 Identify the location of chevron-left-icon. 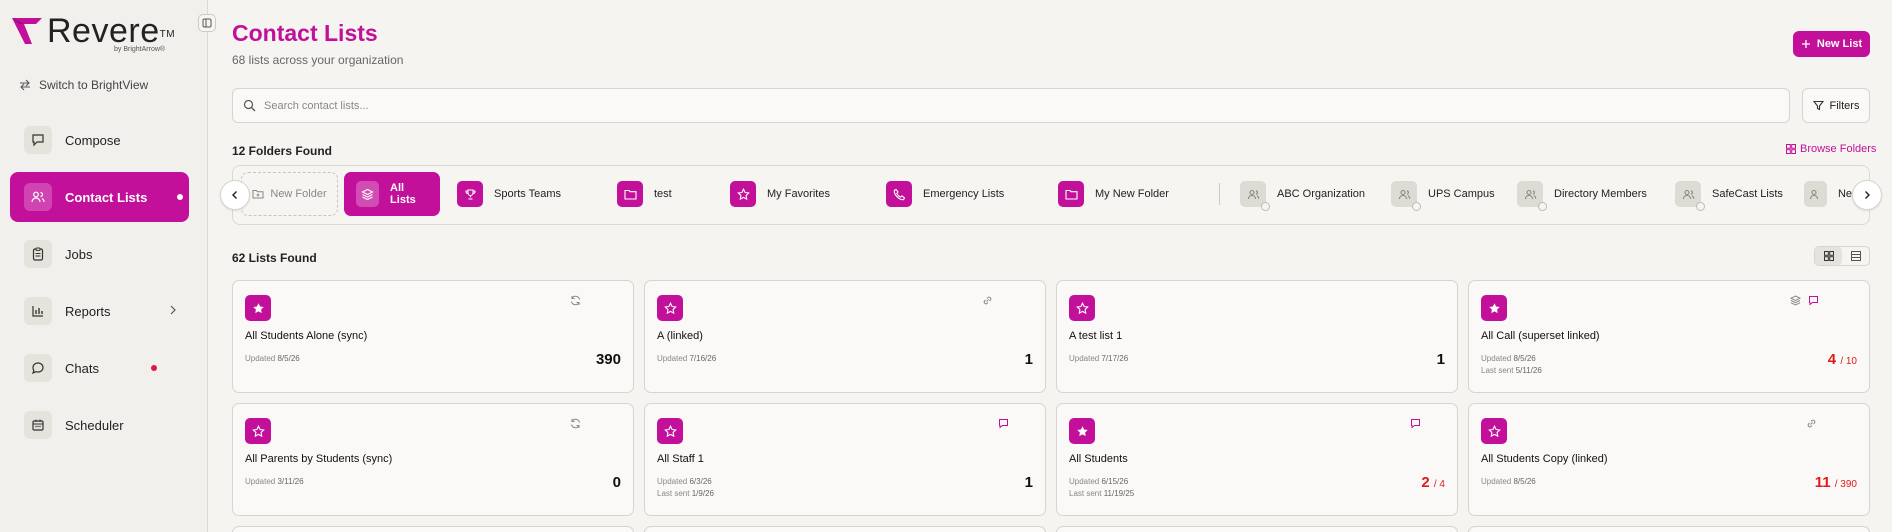
(234, 195).